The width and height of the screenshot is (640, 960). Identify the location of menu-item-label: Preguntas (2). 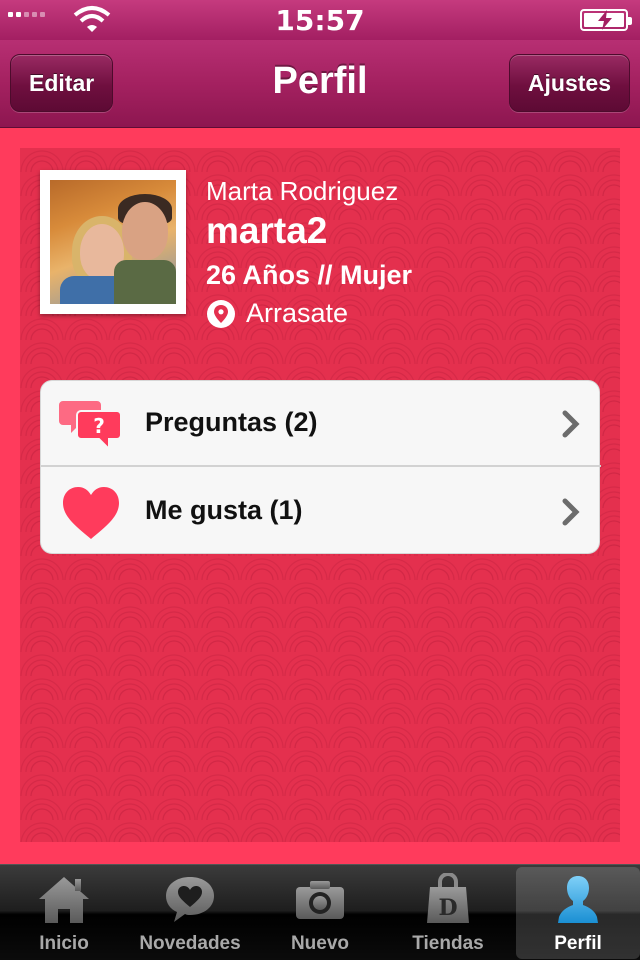
(231, 422).